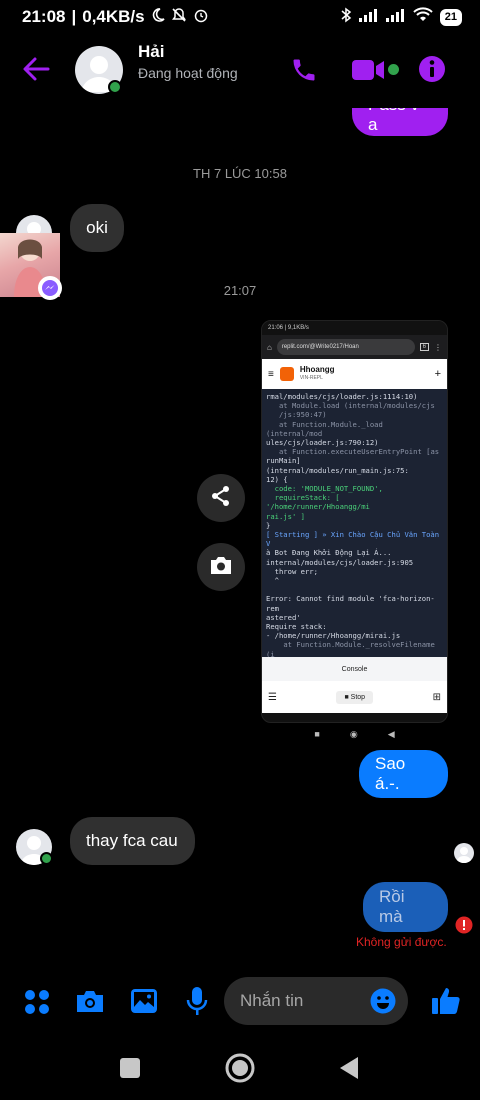  I want to click on menu-icon: ≡, so click(271, 374).